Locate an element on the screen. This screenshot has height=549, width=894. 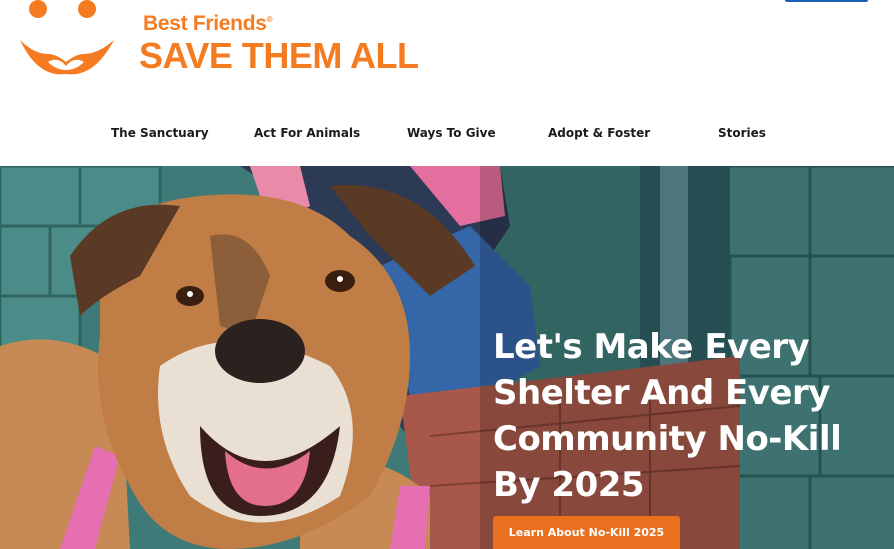
top-donate-button is located at coordinates (826, 1).